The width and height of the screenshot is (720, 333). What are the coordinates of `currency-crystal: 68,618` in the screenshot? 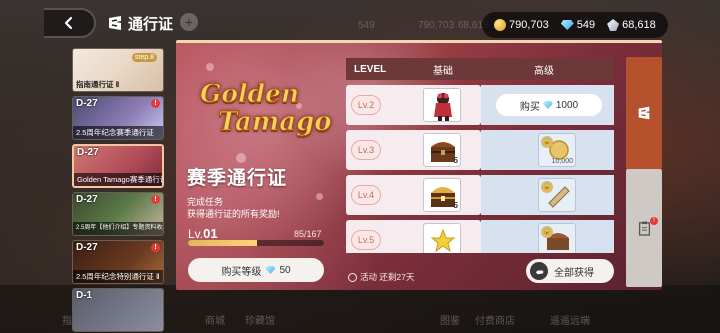 It's located at (631, 25).